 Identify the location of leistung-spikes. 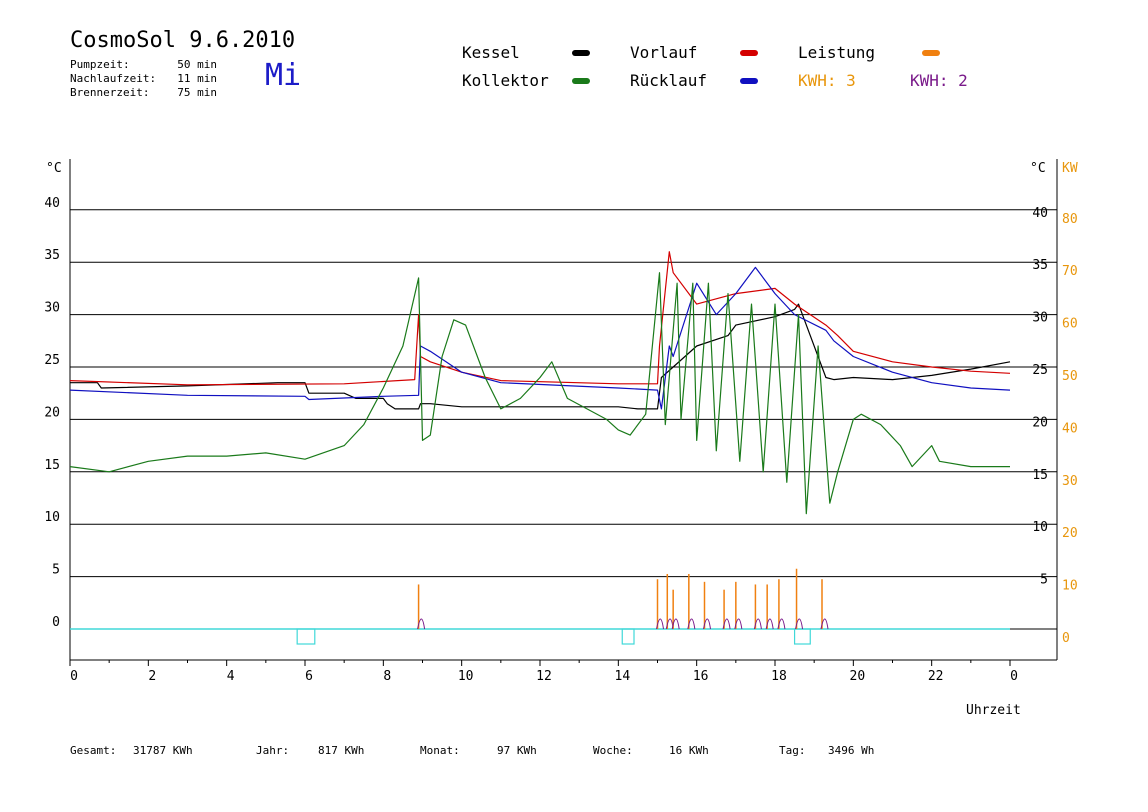
(623, 599).